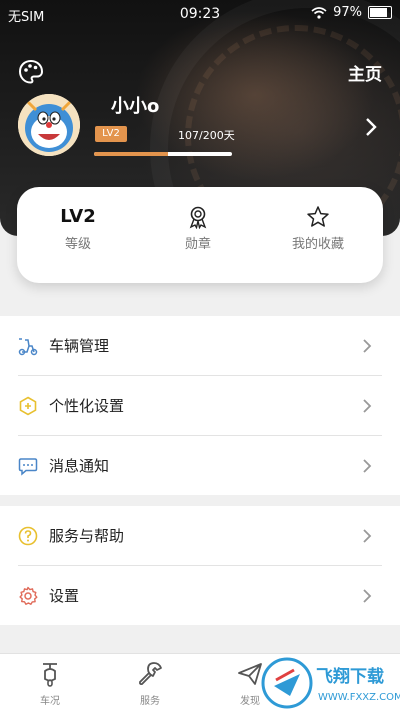  I want to click on scooter-front-icon, so click(50, 675).